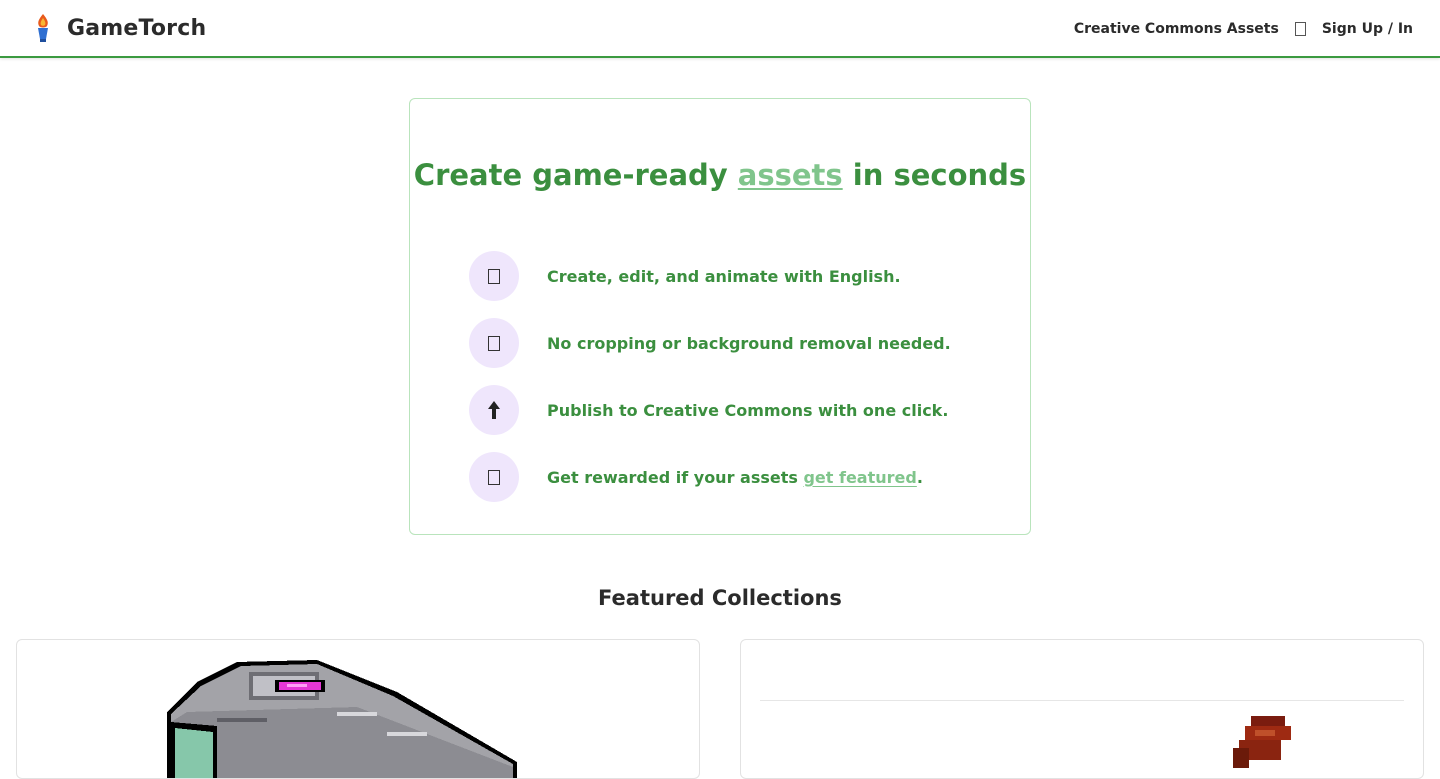  I want to click on sign-up-in-link: Sign Up / In, so click(1367, 29).